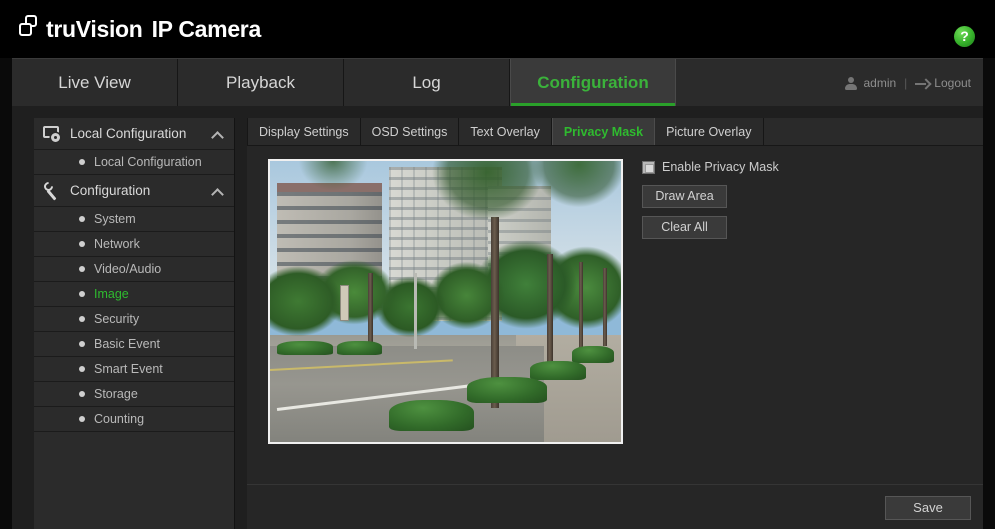 The height and width of the screenshot is (529, 995). What do you see at coordinates (873, 131) in the screenshot?
I see `tabstrip-filler` at bounding box center [873, 131].